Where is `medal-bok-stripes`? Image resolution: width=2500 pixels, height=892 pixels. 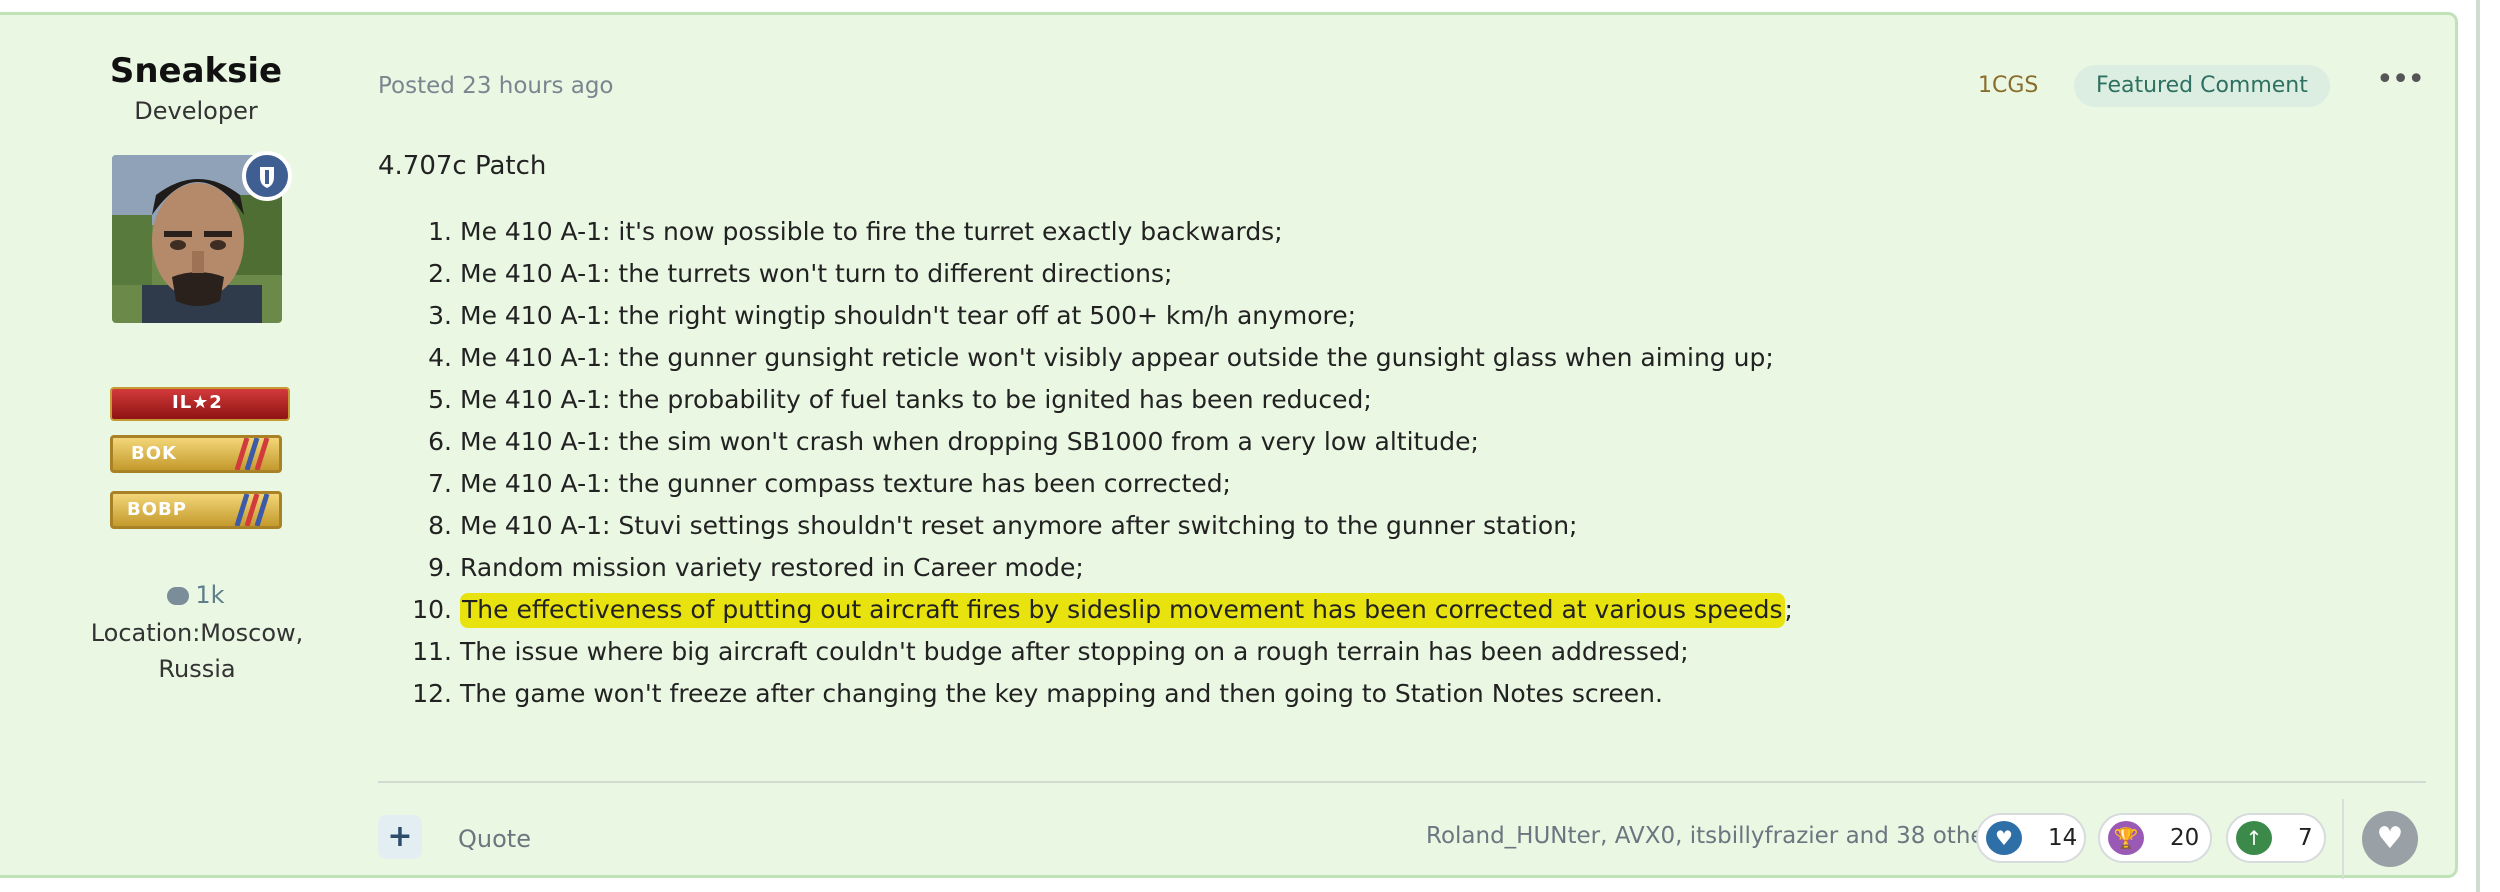 medal-bok-stripes is located at coordinates (252, 454).